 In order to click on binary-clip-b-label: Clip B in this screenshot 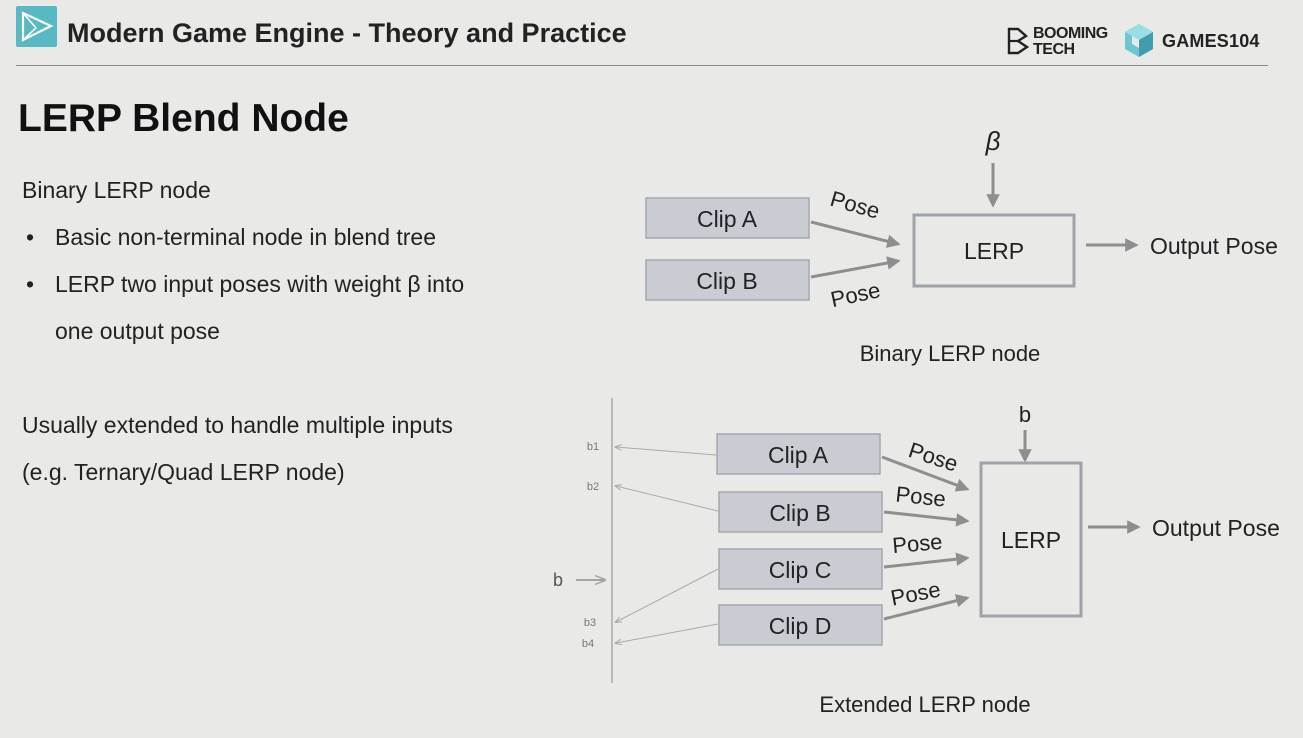, I will do `click(726, 281)`.